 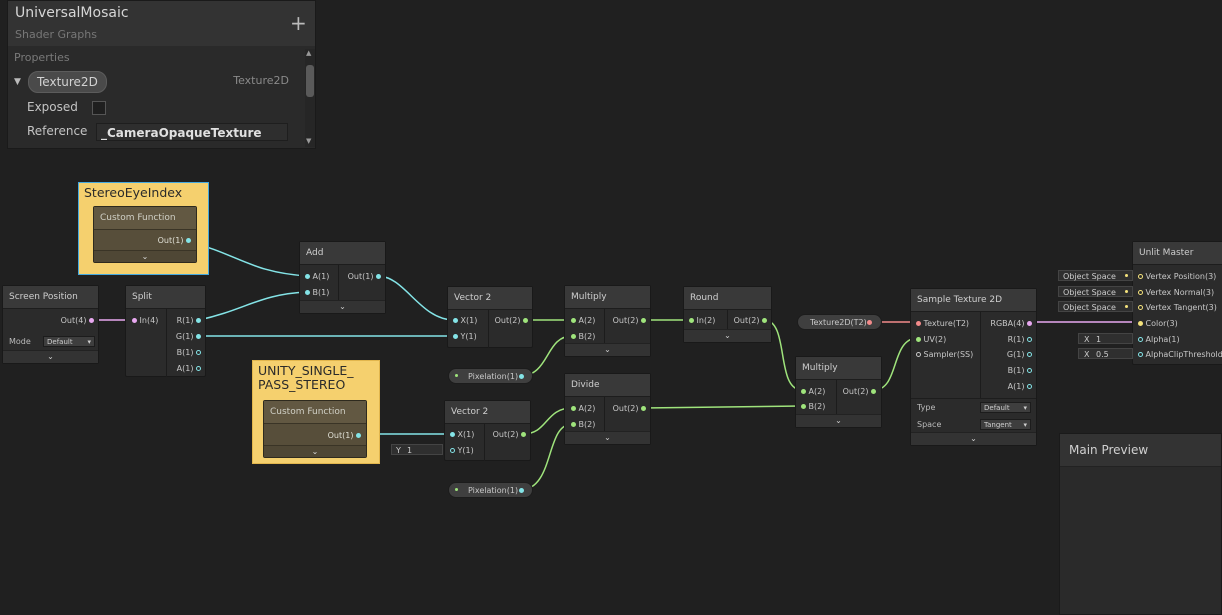 I want to click on port-uv: UV(2), so click(x=931, y=340).